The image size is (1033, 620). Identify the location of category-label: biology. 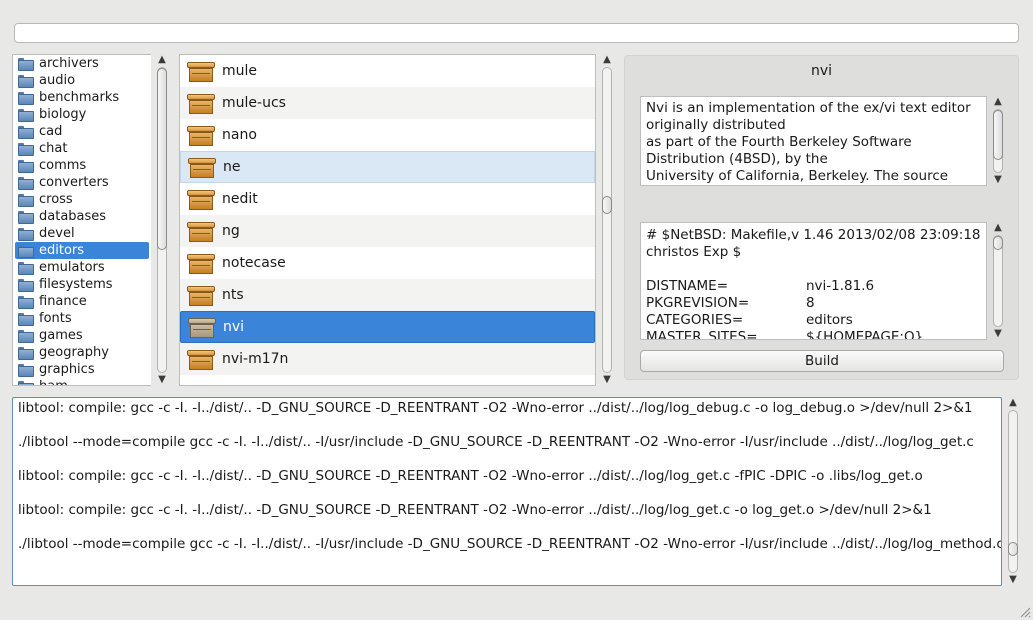
(63, 114).